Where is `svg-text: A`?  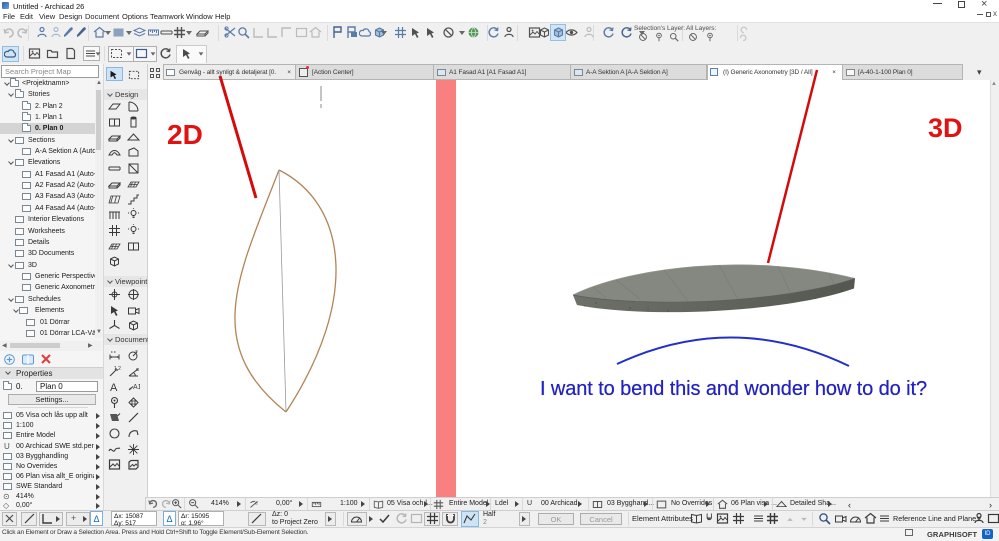 svg-text: A is located at coordinates (114, 387).